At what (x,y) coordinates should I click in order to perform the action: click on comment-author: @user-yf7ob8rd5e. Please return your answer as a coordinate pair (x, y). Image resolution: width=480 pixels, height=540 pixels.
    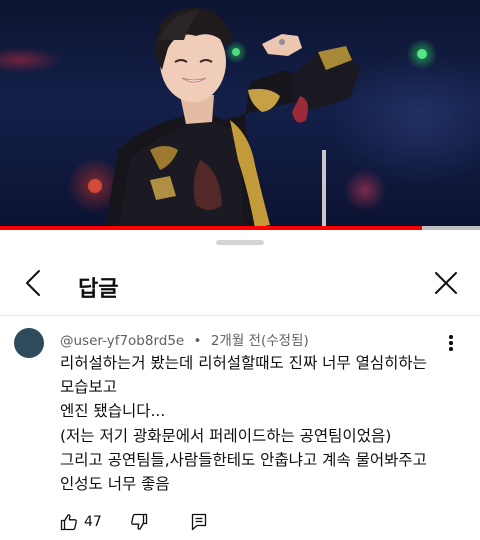
    Looking at the image, I should click on (122, 341).